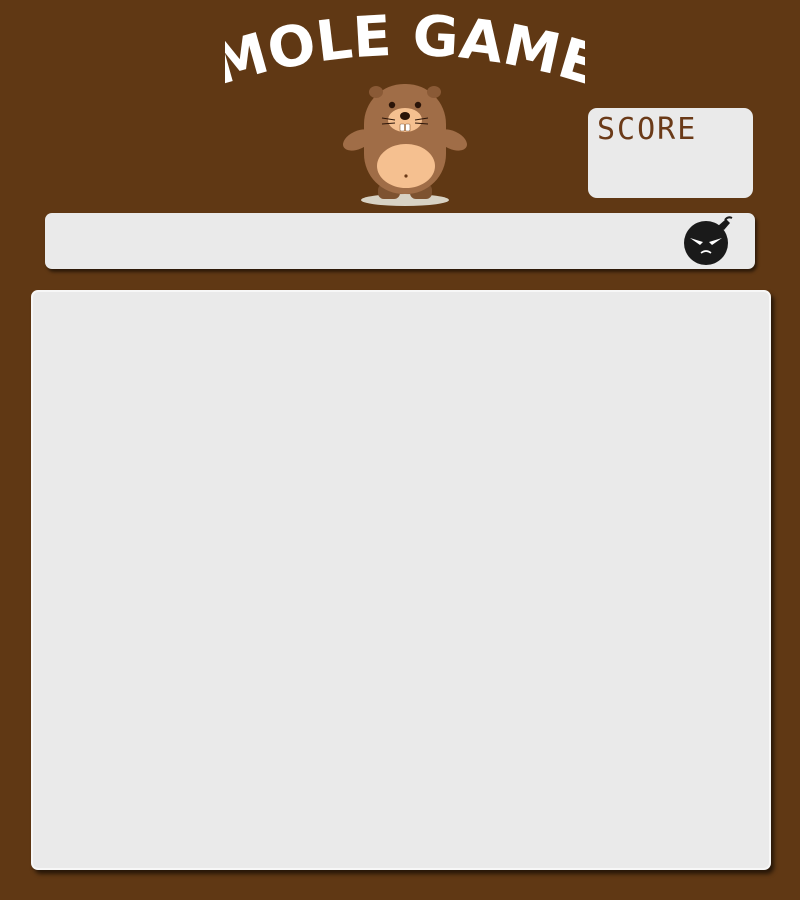  I want to click on status-bar, so click(400, 241).